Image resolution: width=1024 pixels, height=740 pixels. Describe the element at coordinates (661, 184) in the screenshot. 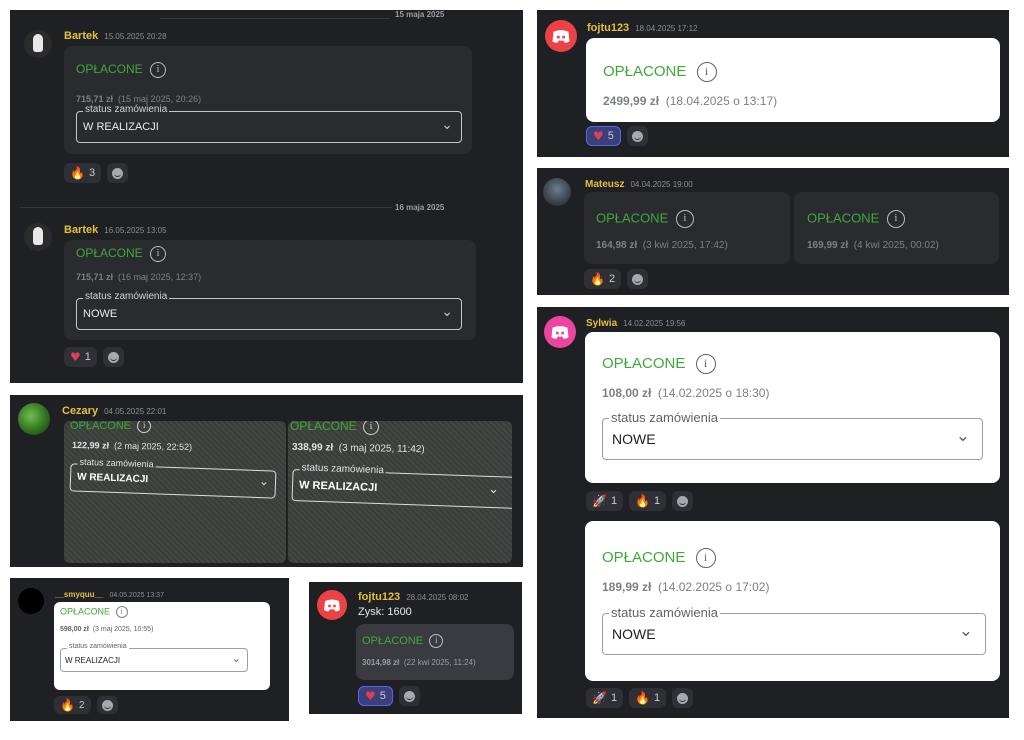

I see `timestamp: 04.04.2025 19:00` at that location.